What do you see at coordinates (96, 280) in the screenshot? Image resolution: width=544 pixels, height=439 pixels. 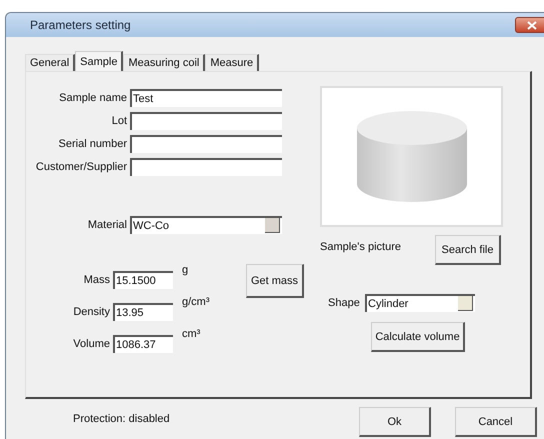 I see `field-label: Mass` at bounding box center [96, 280].